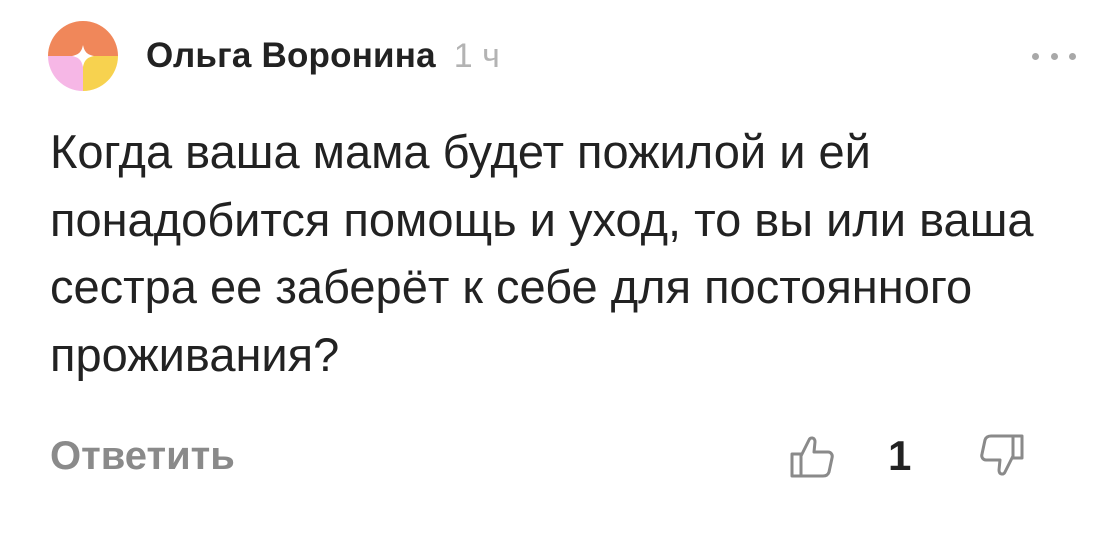 Image resolution: width=1100 pixels, height=536 pixels. I want to click on like-button, so click(812, 456).